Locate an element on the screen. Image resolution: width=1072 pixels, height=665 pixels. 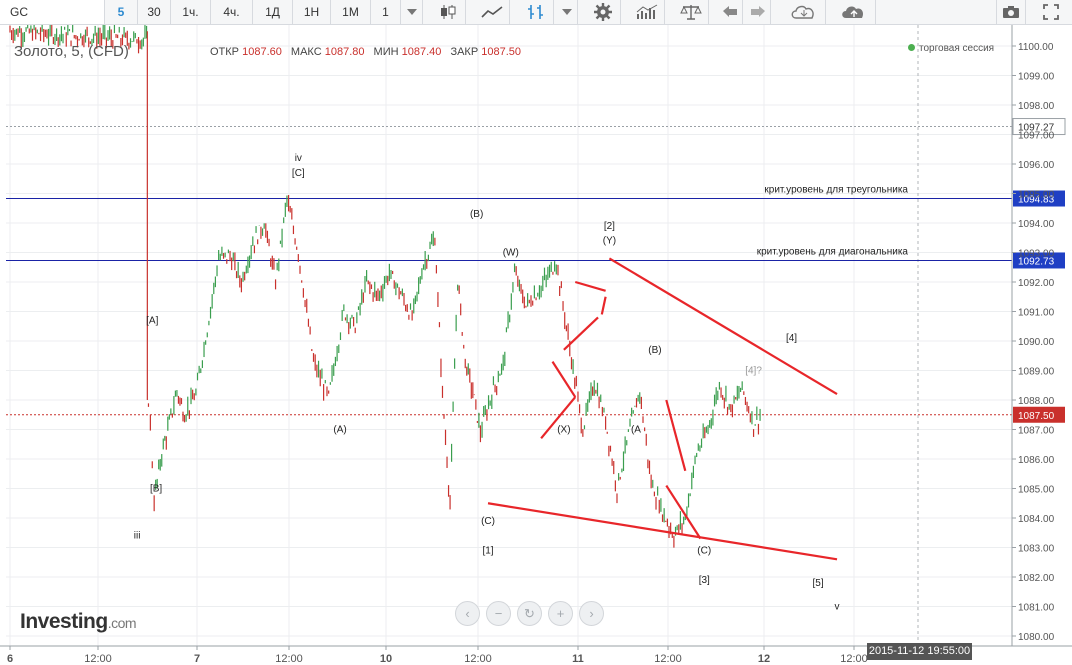
session-label: торговая сессия is located at coordinates (957, 48).